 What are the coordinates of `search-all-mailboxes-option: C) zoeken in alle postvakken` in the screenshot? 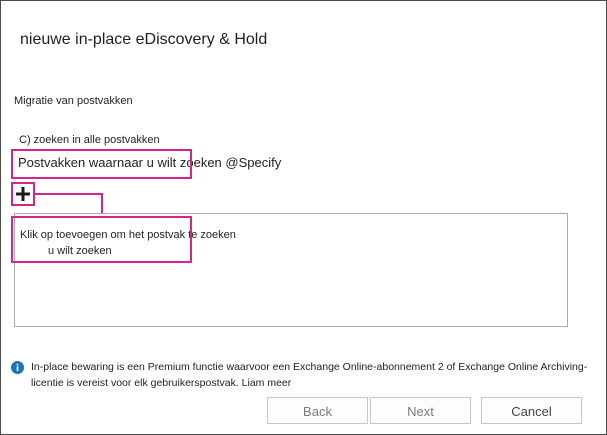 It's located at (89, 140).